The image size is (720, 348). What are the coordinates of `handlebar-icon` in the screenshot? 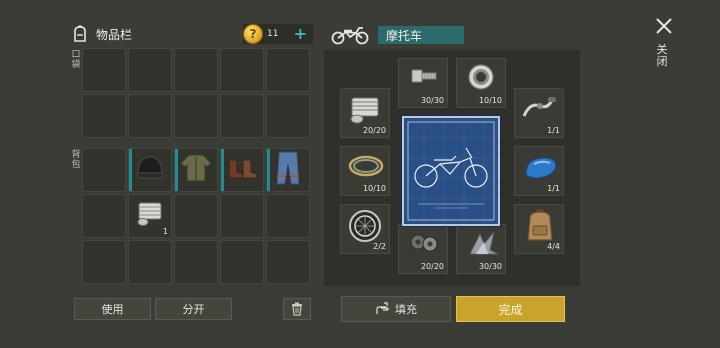 It's located at (539, 107).